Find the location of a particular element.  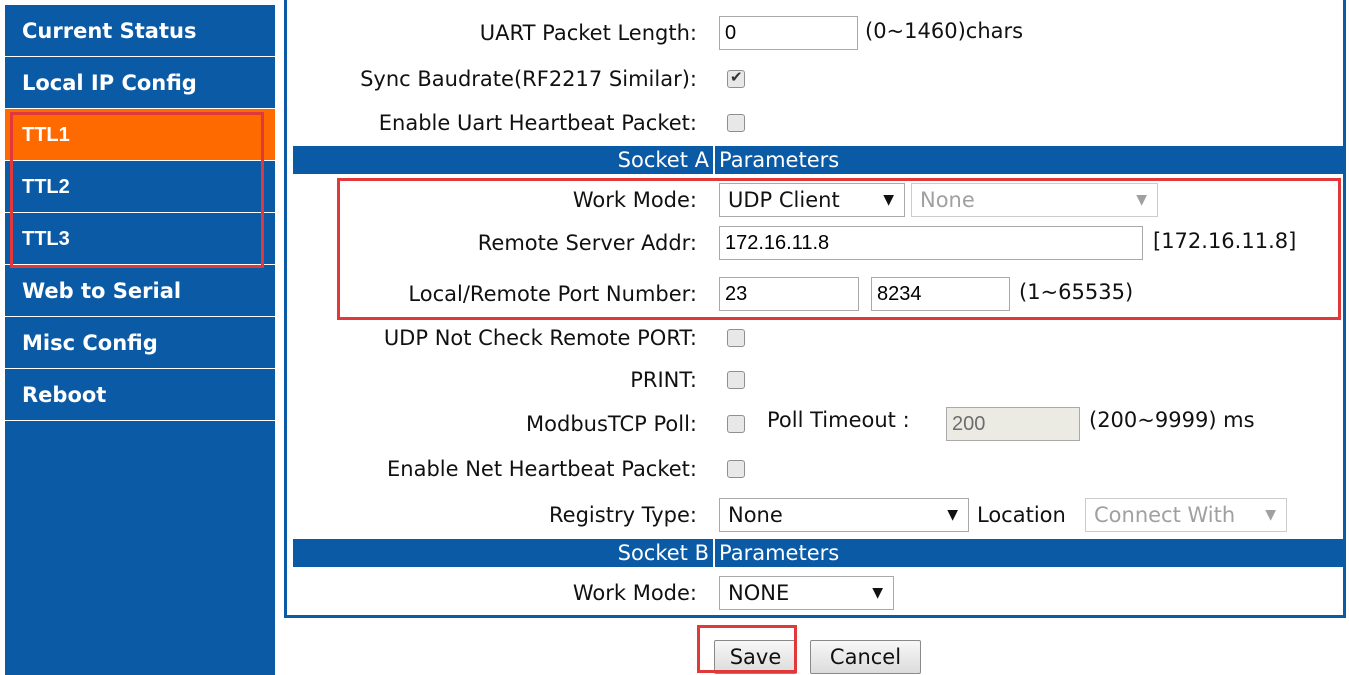

sidebar-item-web-to-serial: Web to Serial is located at coordinates (140, 291).